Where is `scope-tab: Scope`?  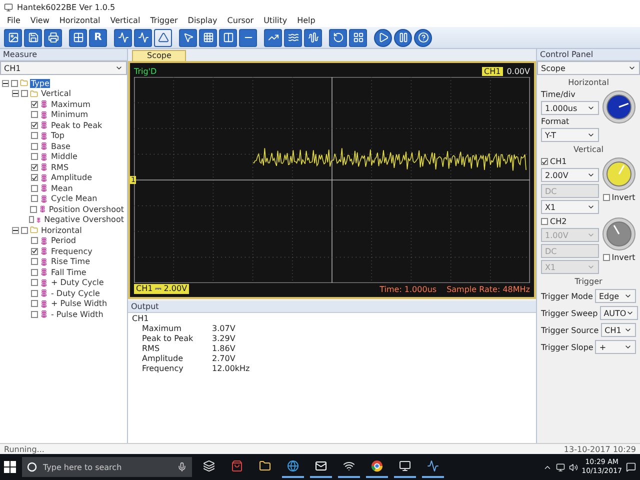
scope-tab: Scope is located at coordinates (159, 55).